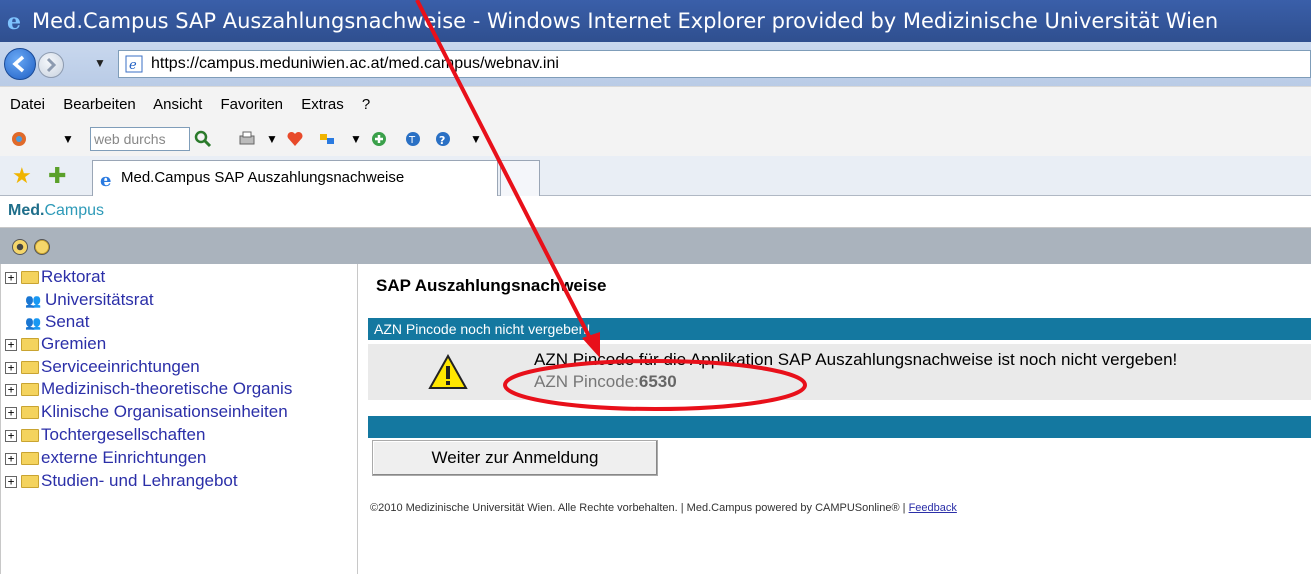  I want to click on menu-datei: Datei, so click(27, 104).